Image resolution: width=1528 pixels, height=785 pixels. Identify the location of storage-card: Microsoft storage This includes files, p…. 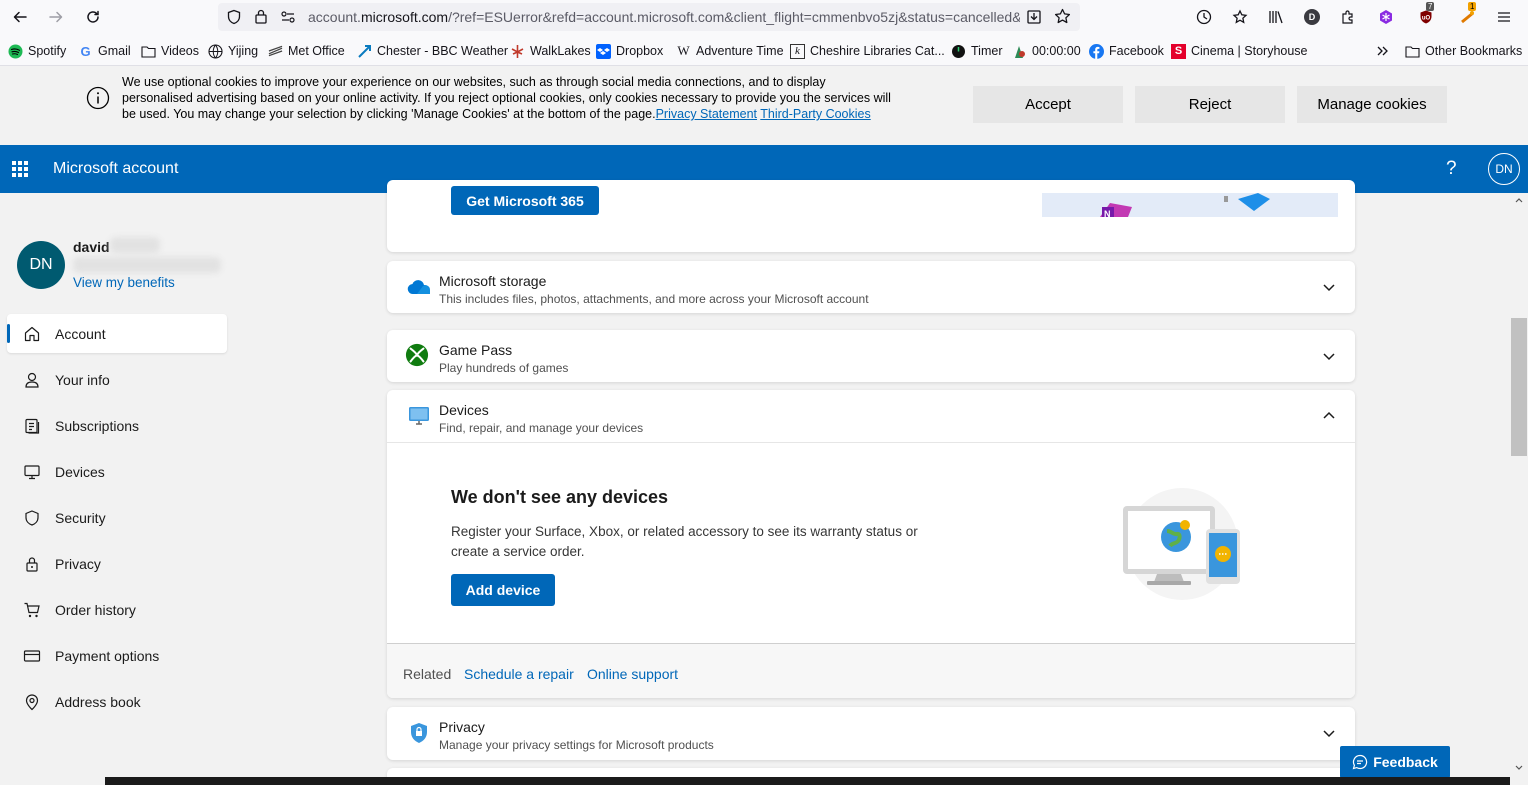
(871, 287).